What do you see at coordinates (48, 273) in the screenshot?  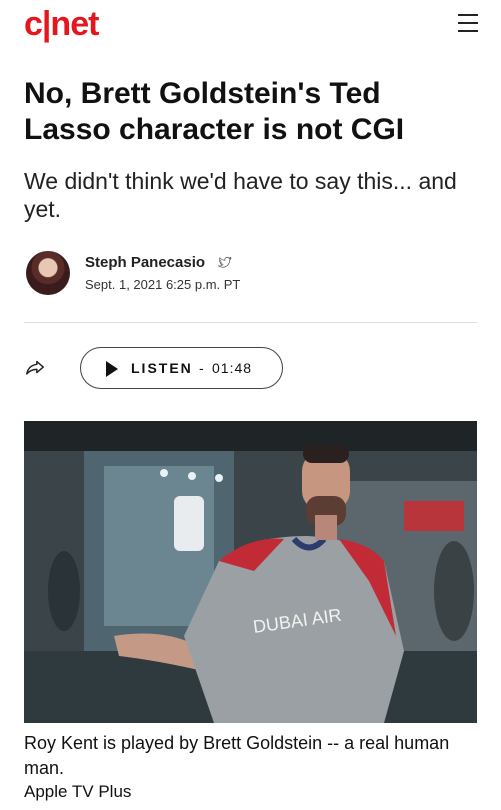 I see `author-avatar` at bounding box center [48, 273].